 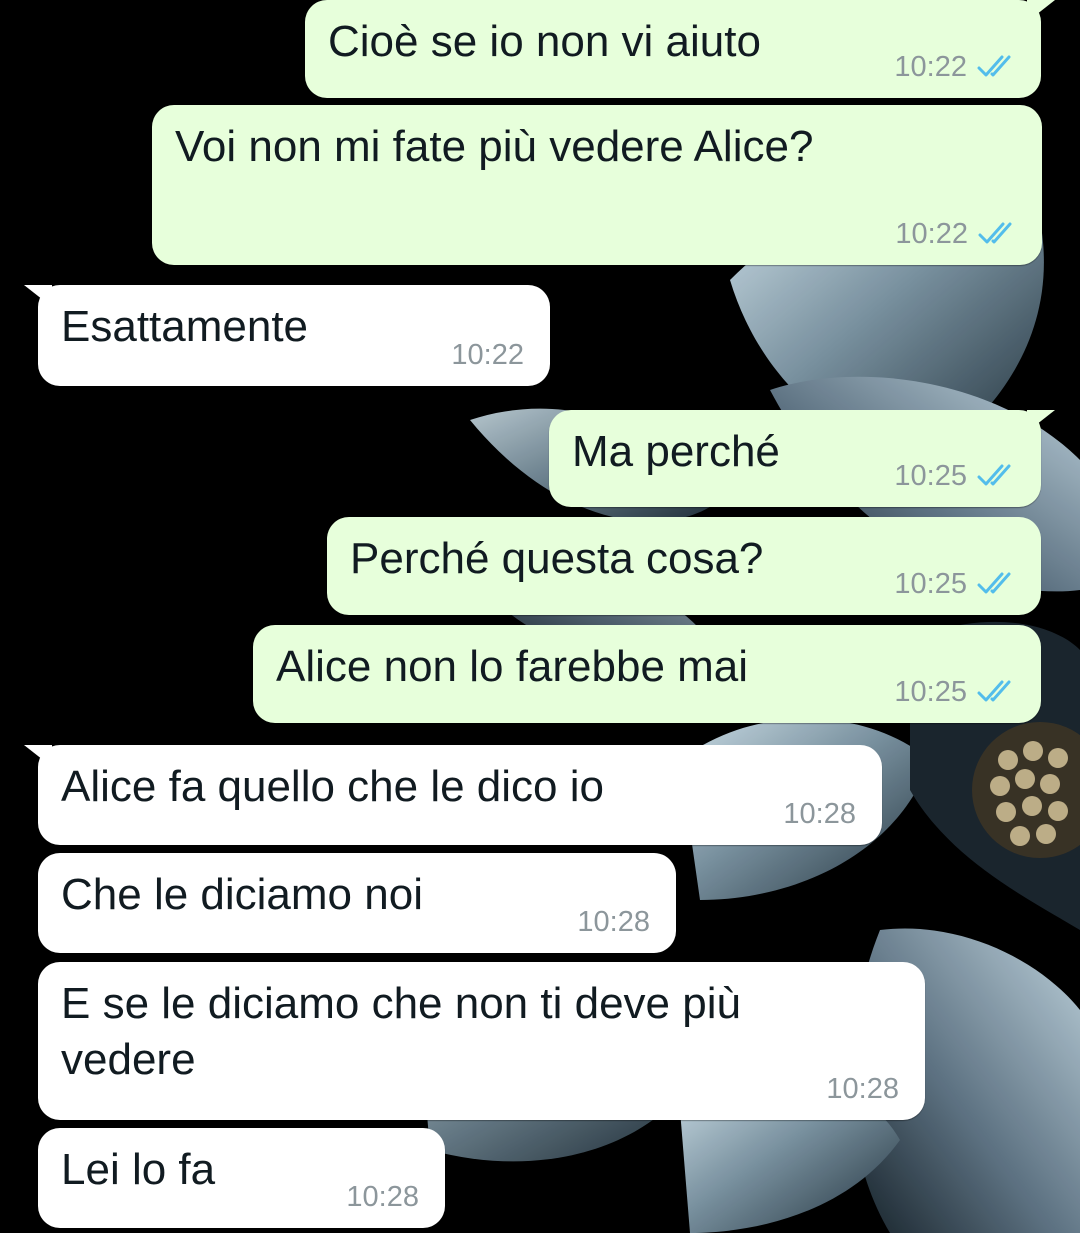 I want to click on outgoing-message-bubble: Voi non mi fate più vedere Alice? 10:22, so click(x=597, y=185).